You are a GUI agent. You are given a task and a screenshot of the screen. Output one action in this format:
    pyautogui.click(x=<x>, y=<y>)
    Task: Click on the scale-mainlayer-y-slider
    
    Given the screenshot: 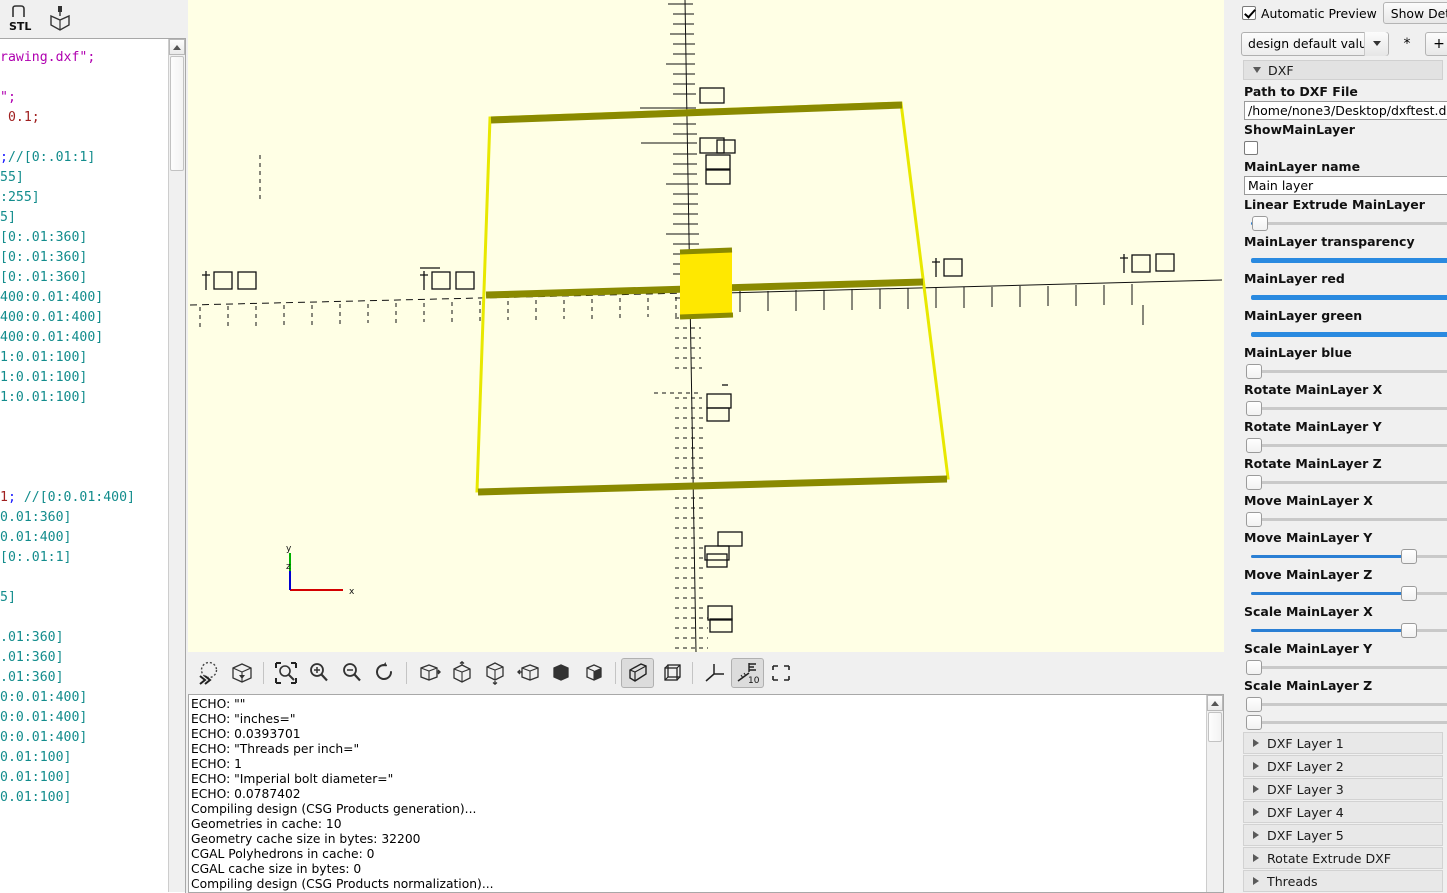 What is the action you would take?
    pyautogui.click(x=1345, y=667)
    